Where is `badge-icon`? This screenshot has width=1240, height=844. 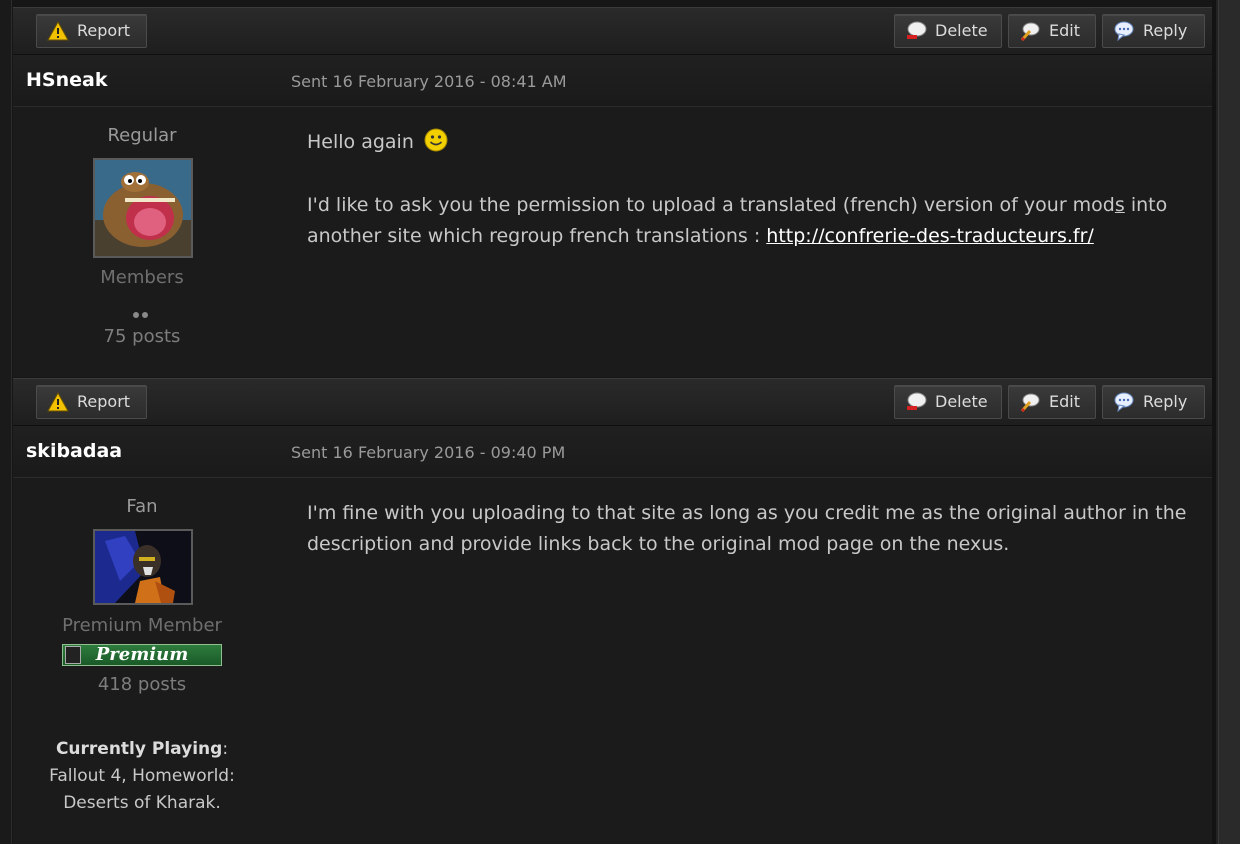 badge-icon is located at coordinates (73, 655).